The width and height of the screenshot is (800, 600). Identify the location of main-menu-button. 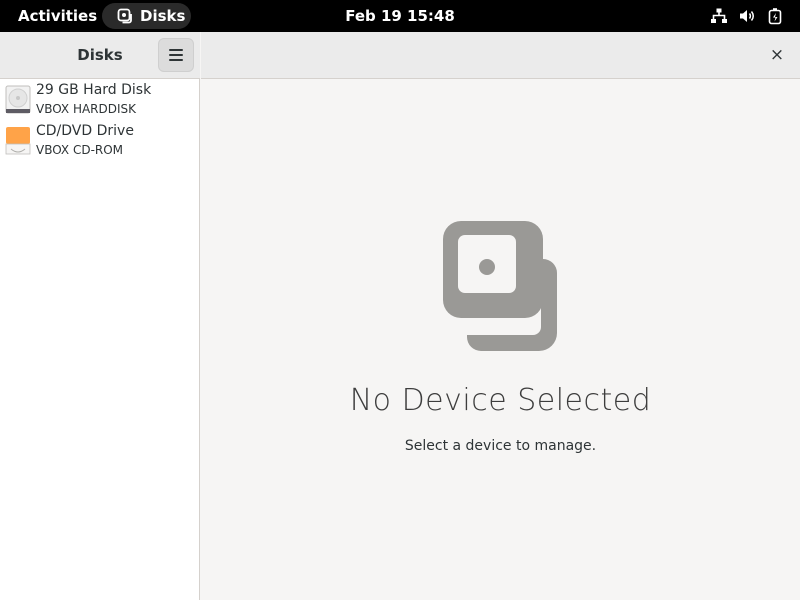
(176, 55).